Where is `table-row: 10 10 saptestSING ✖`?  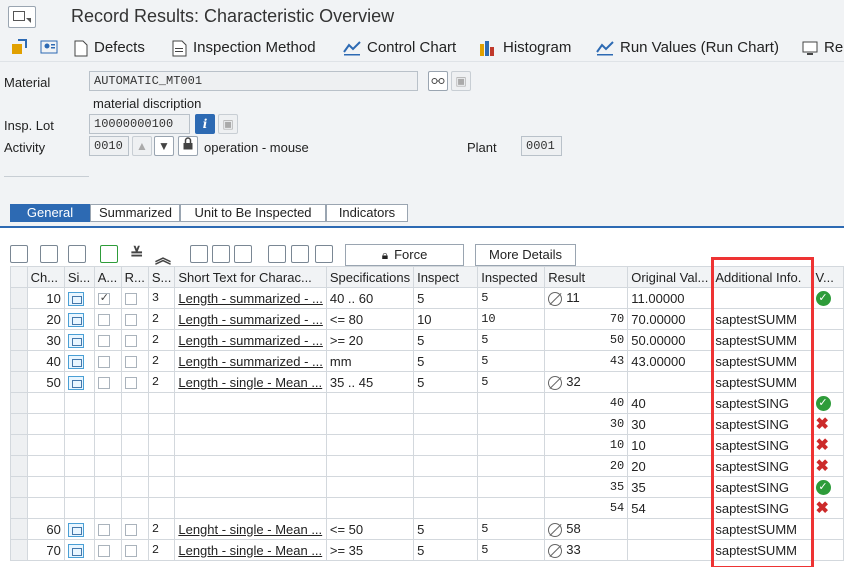
table-row: 10 10 saptestSING ✖ is located at coordinates (427, 445).